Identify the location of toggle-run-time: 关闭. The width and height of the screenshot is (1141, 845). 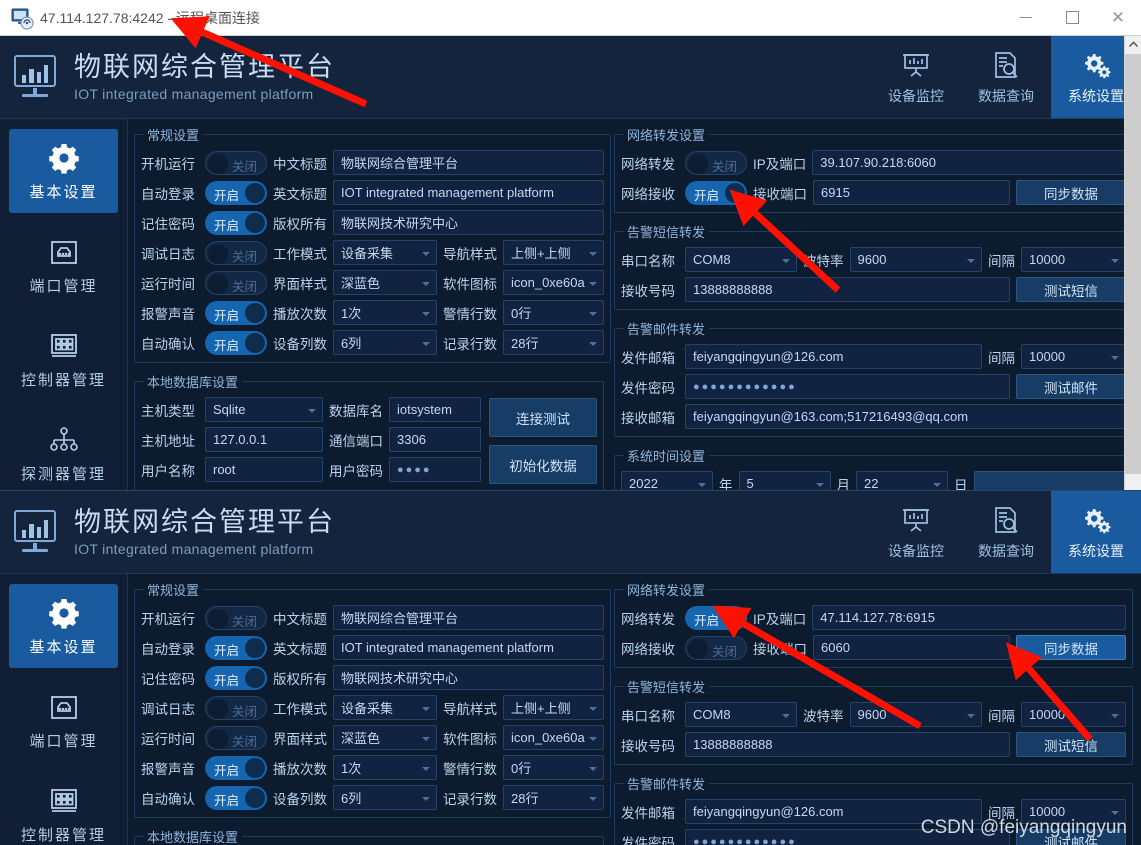
(236, 282).